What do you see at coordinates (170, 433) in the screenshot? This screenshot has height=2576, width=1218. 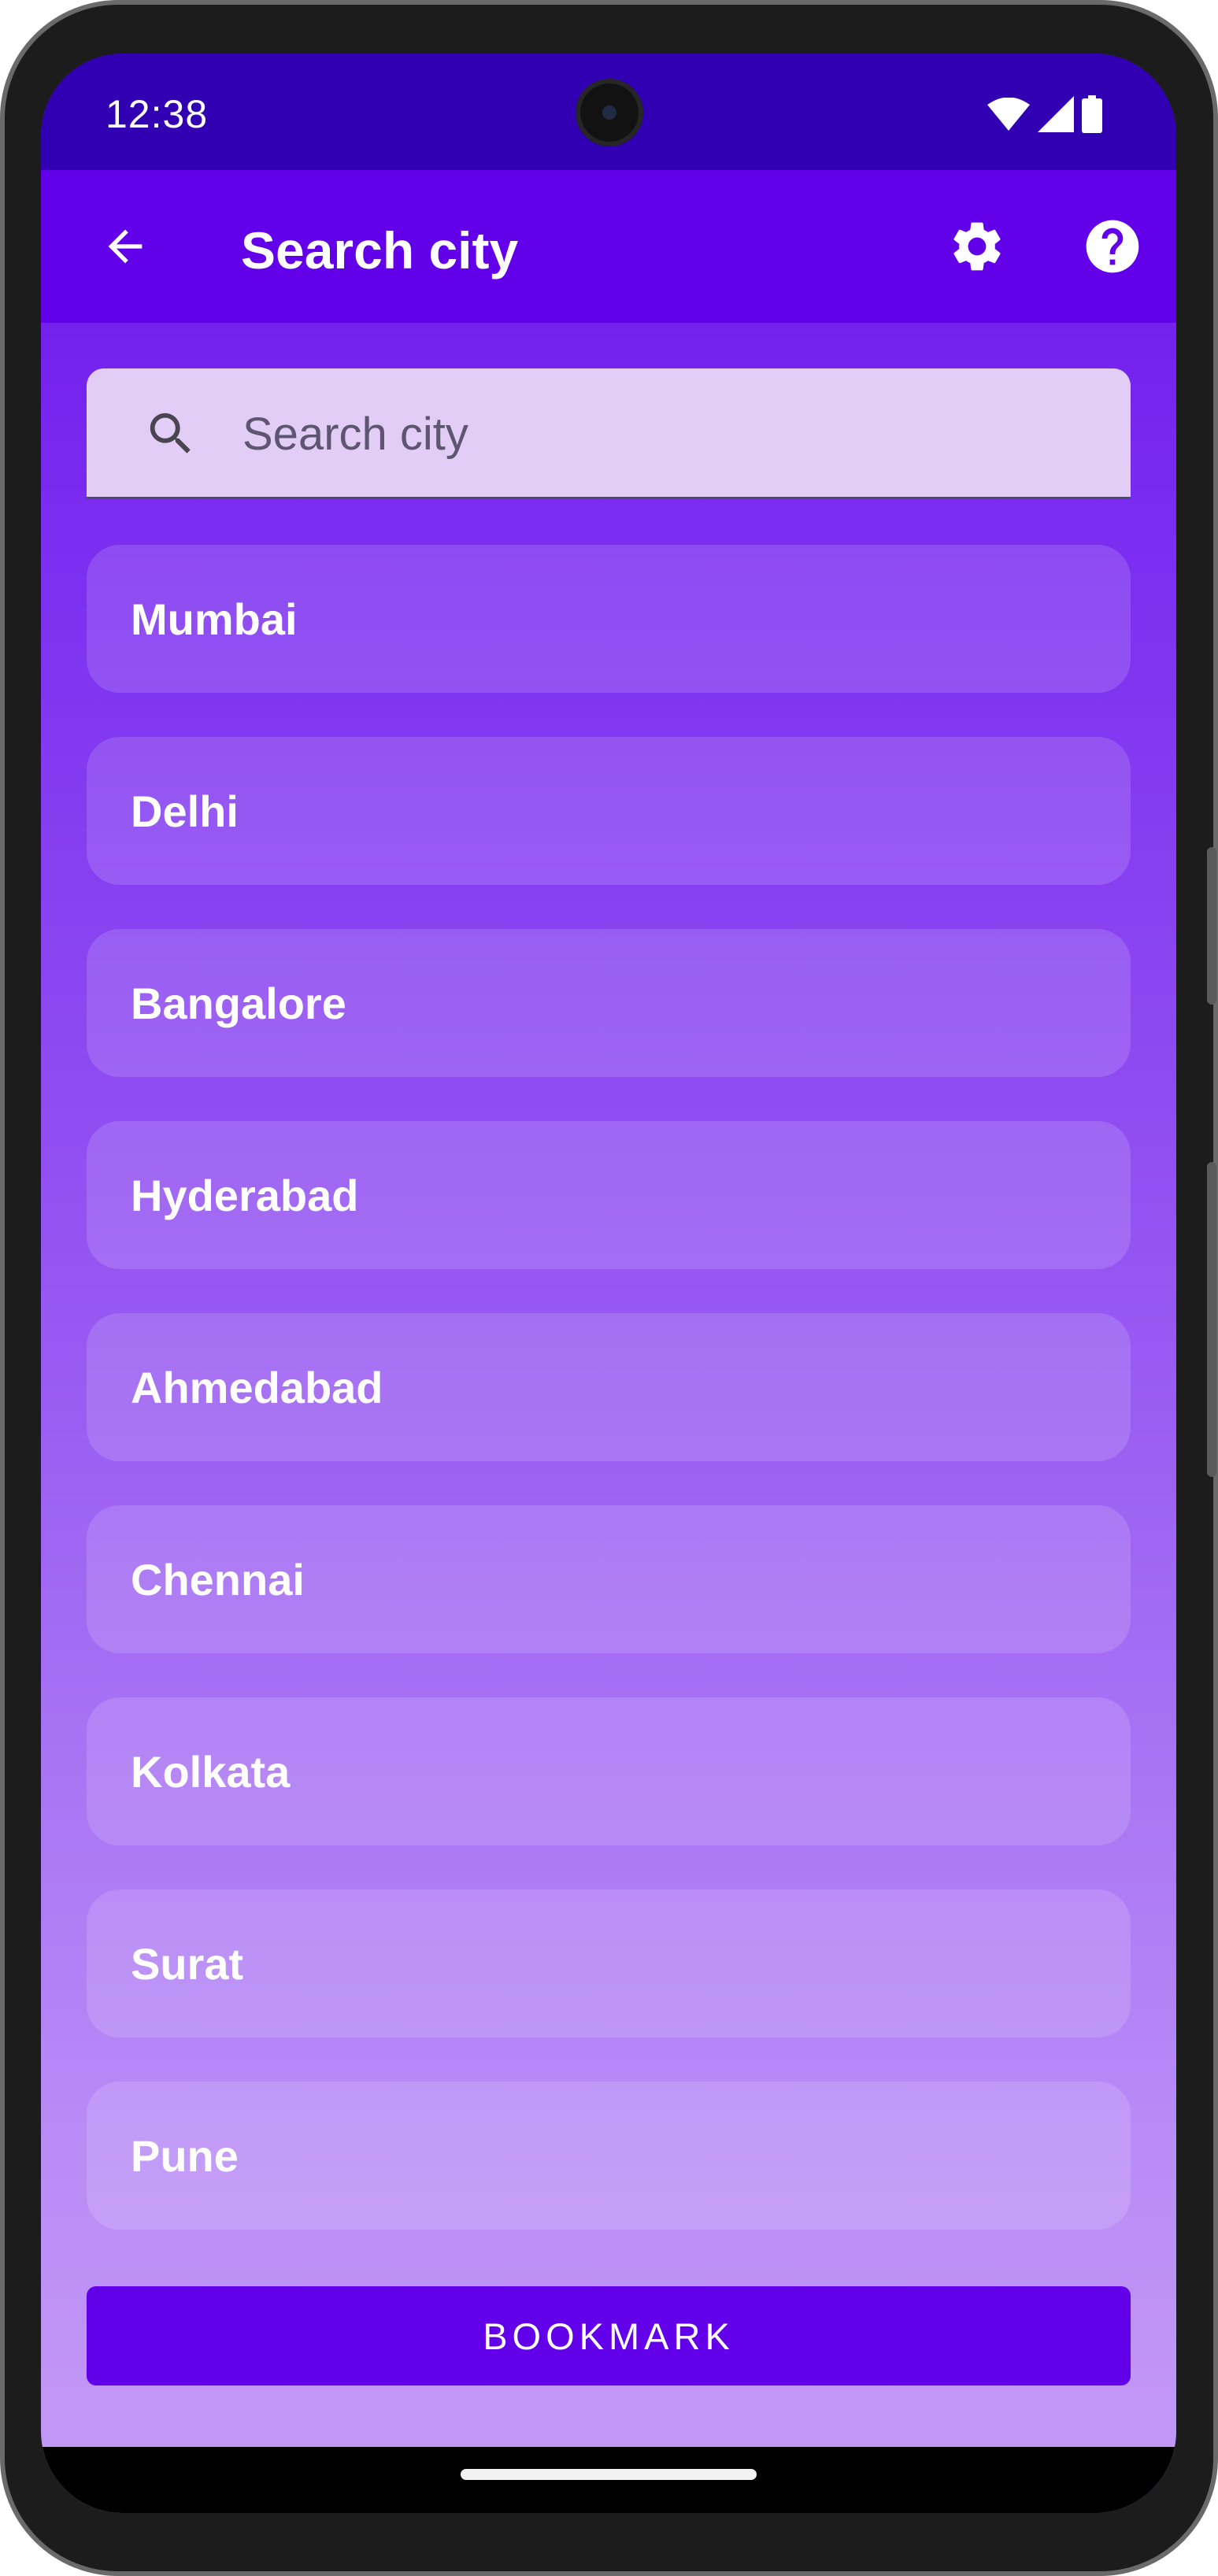 I see `search-icon` at bounding box center [170, 433].